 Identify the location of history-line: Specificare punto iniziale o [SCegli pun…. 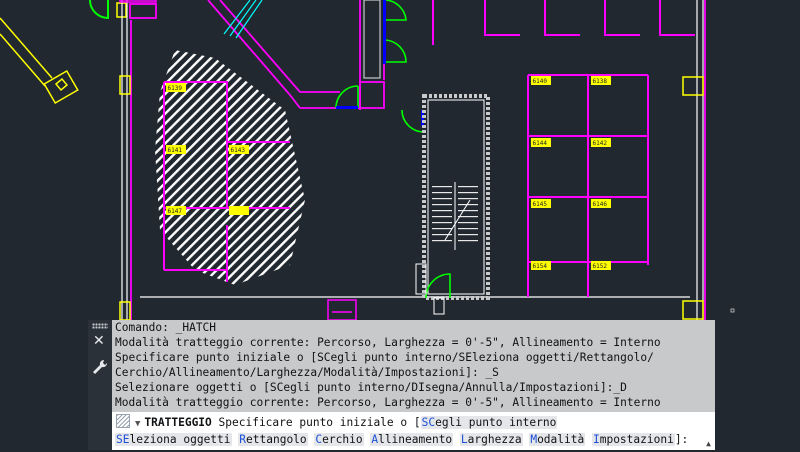
(384, 357).